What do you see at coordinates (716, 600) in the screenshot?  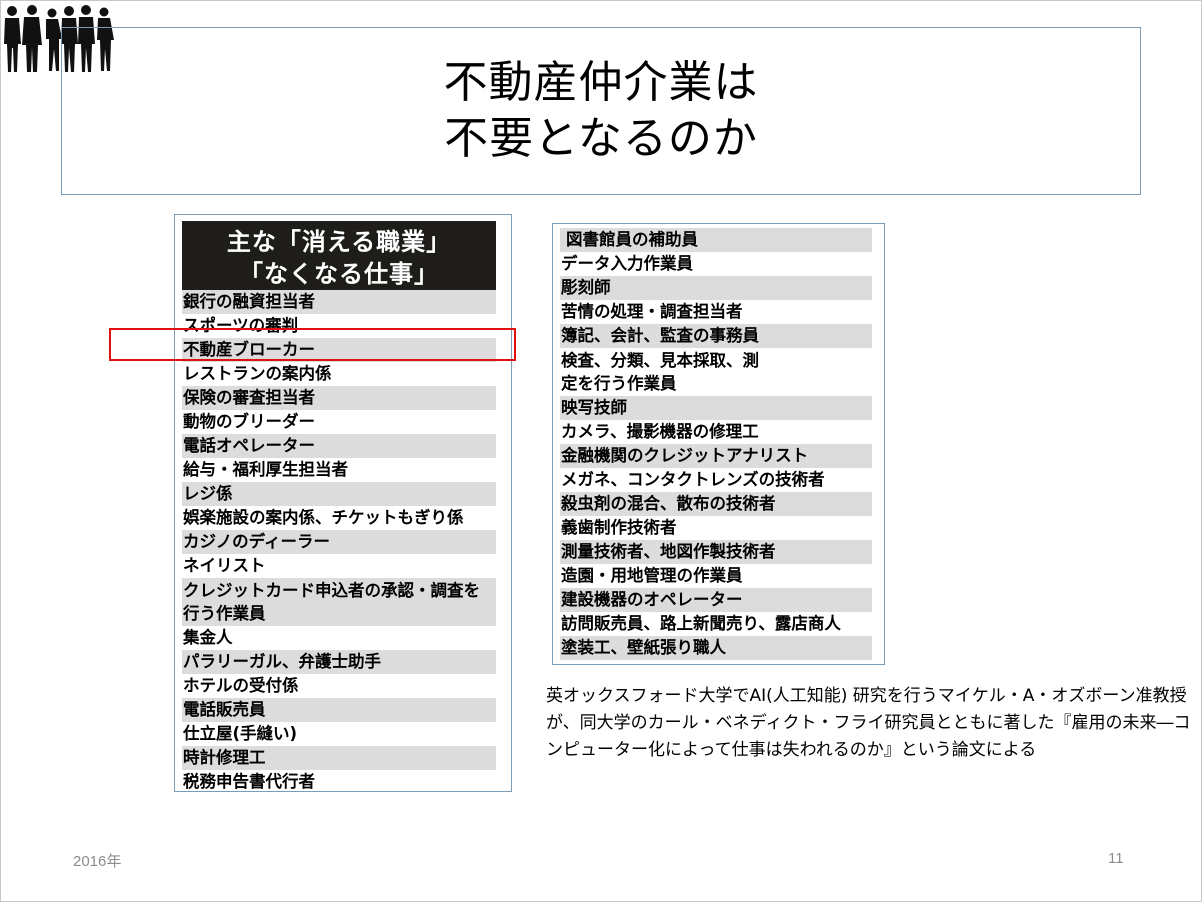 I see `list-item: 建設機器のオペレーター` at bounding box center [716, 600].